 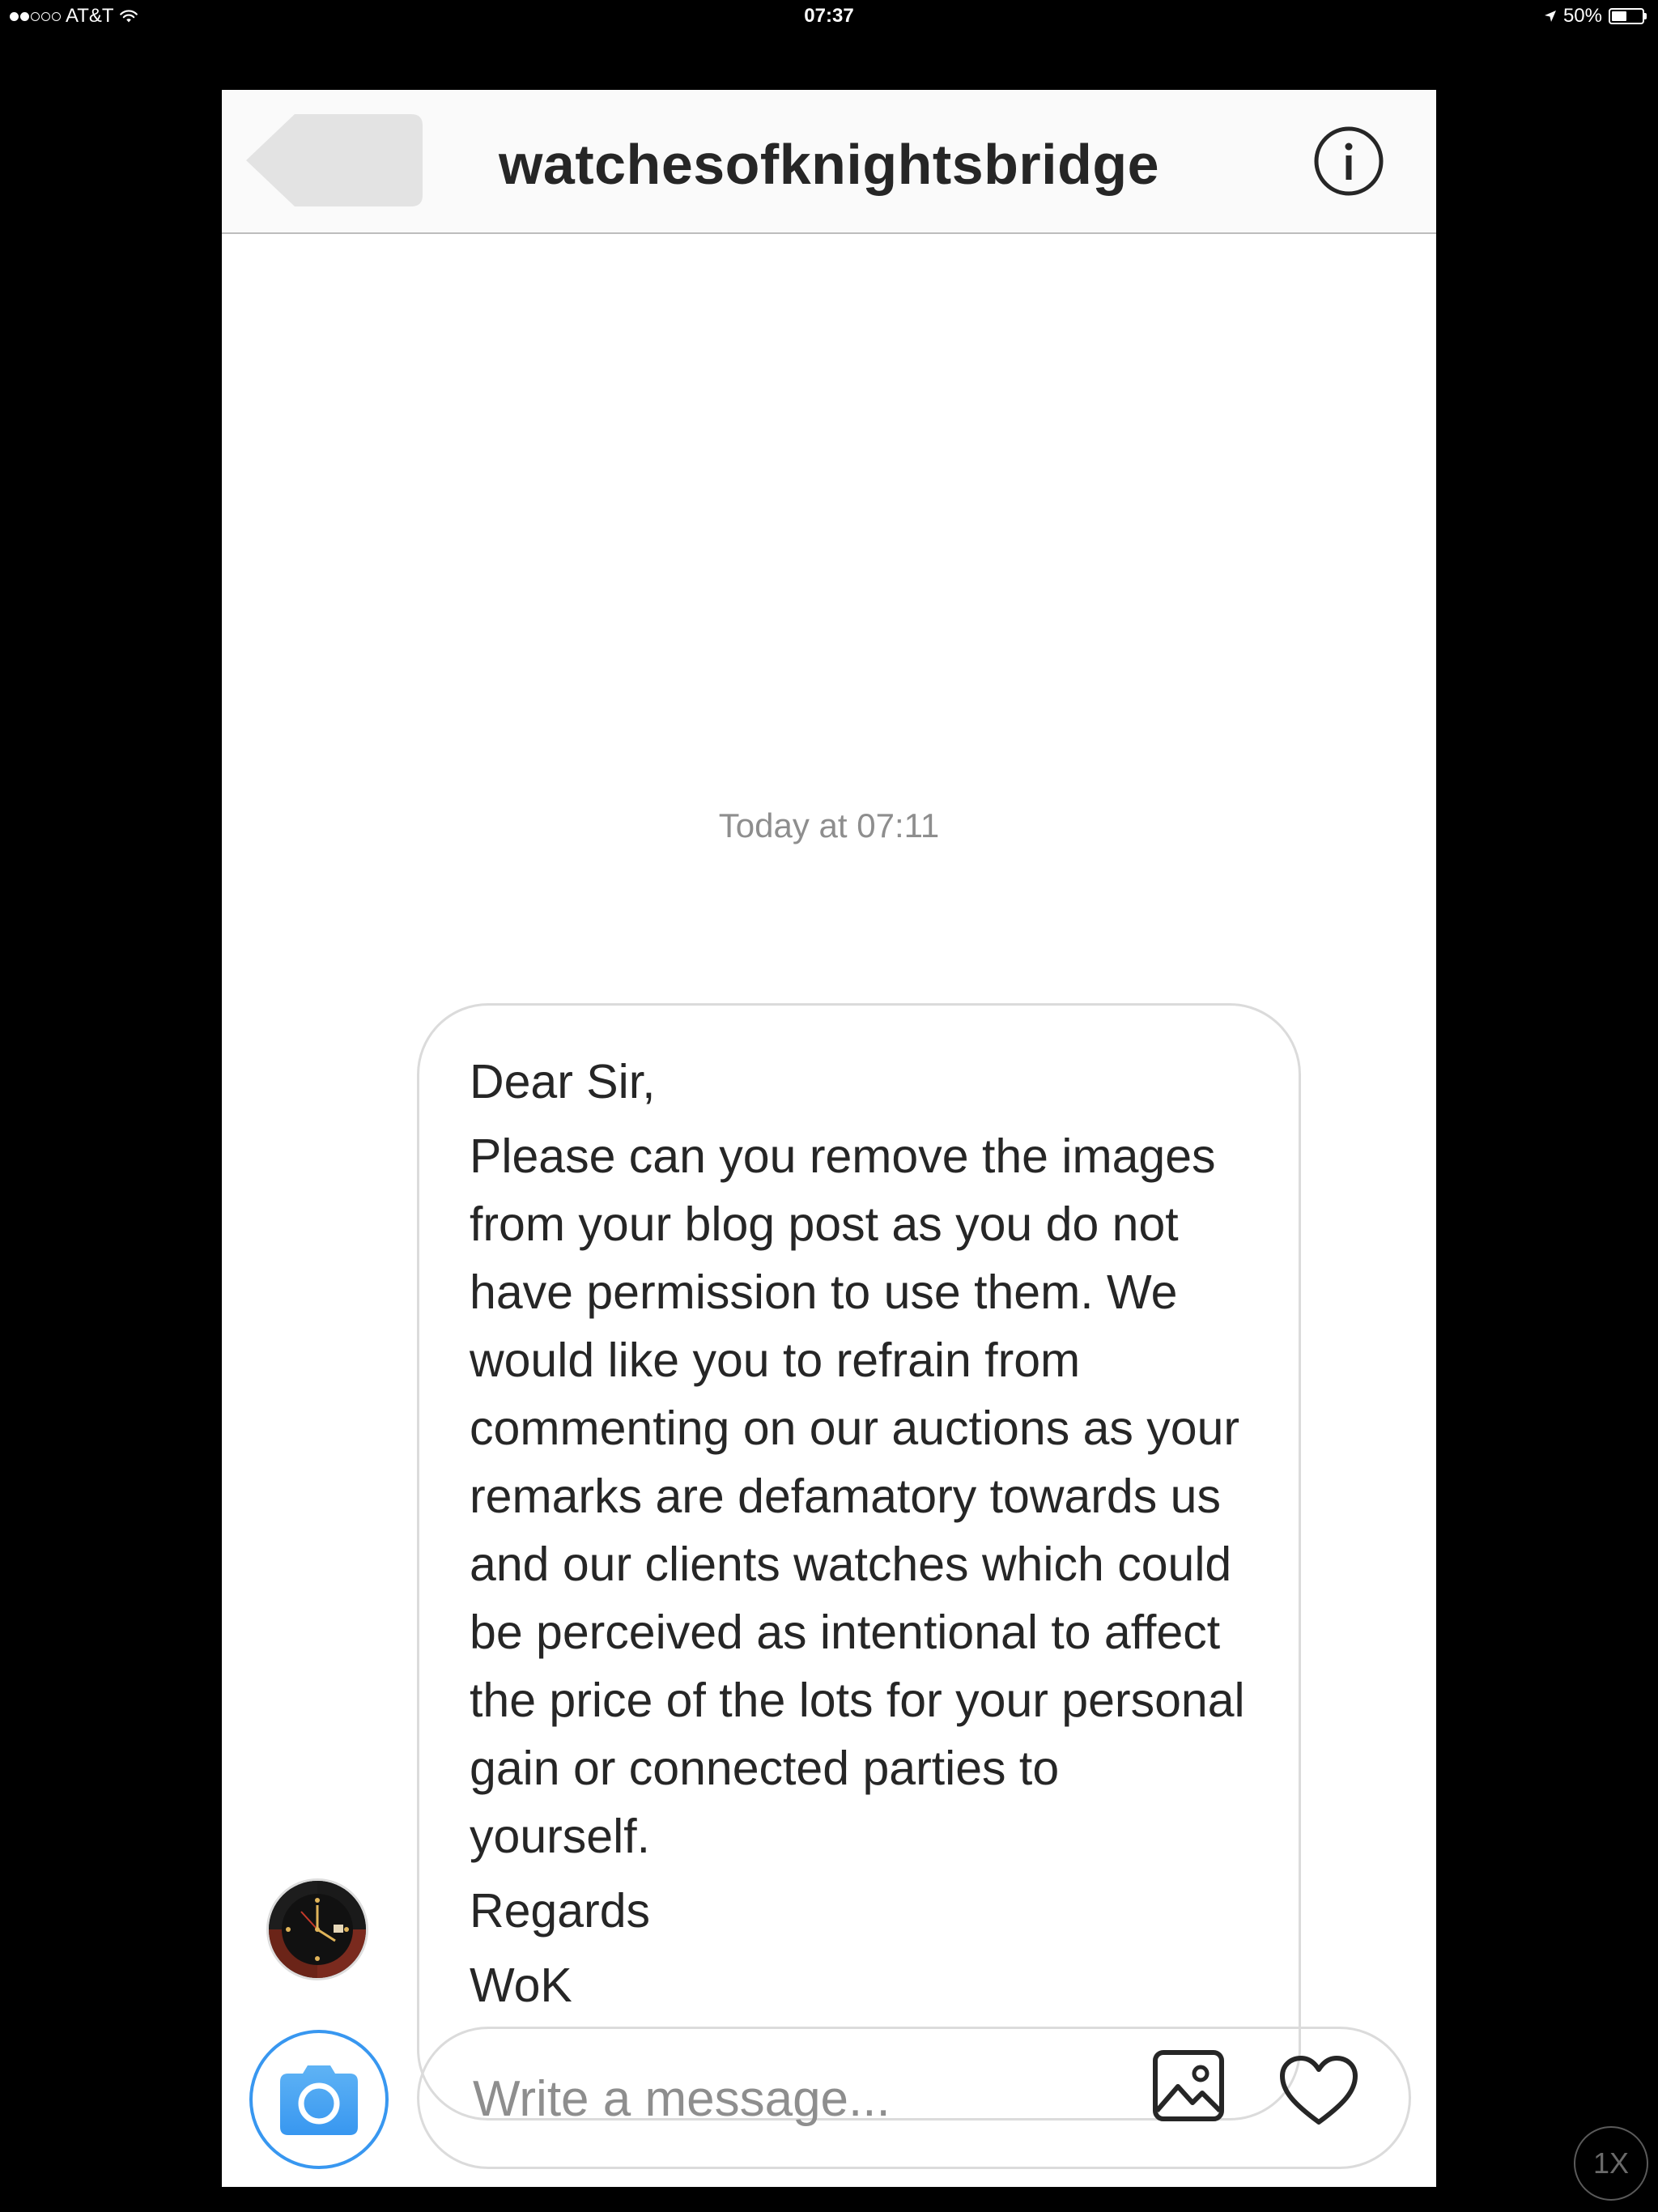 I want to click on camera-button, so click(x=319, y=2099).